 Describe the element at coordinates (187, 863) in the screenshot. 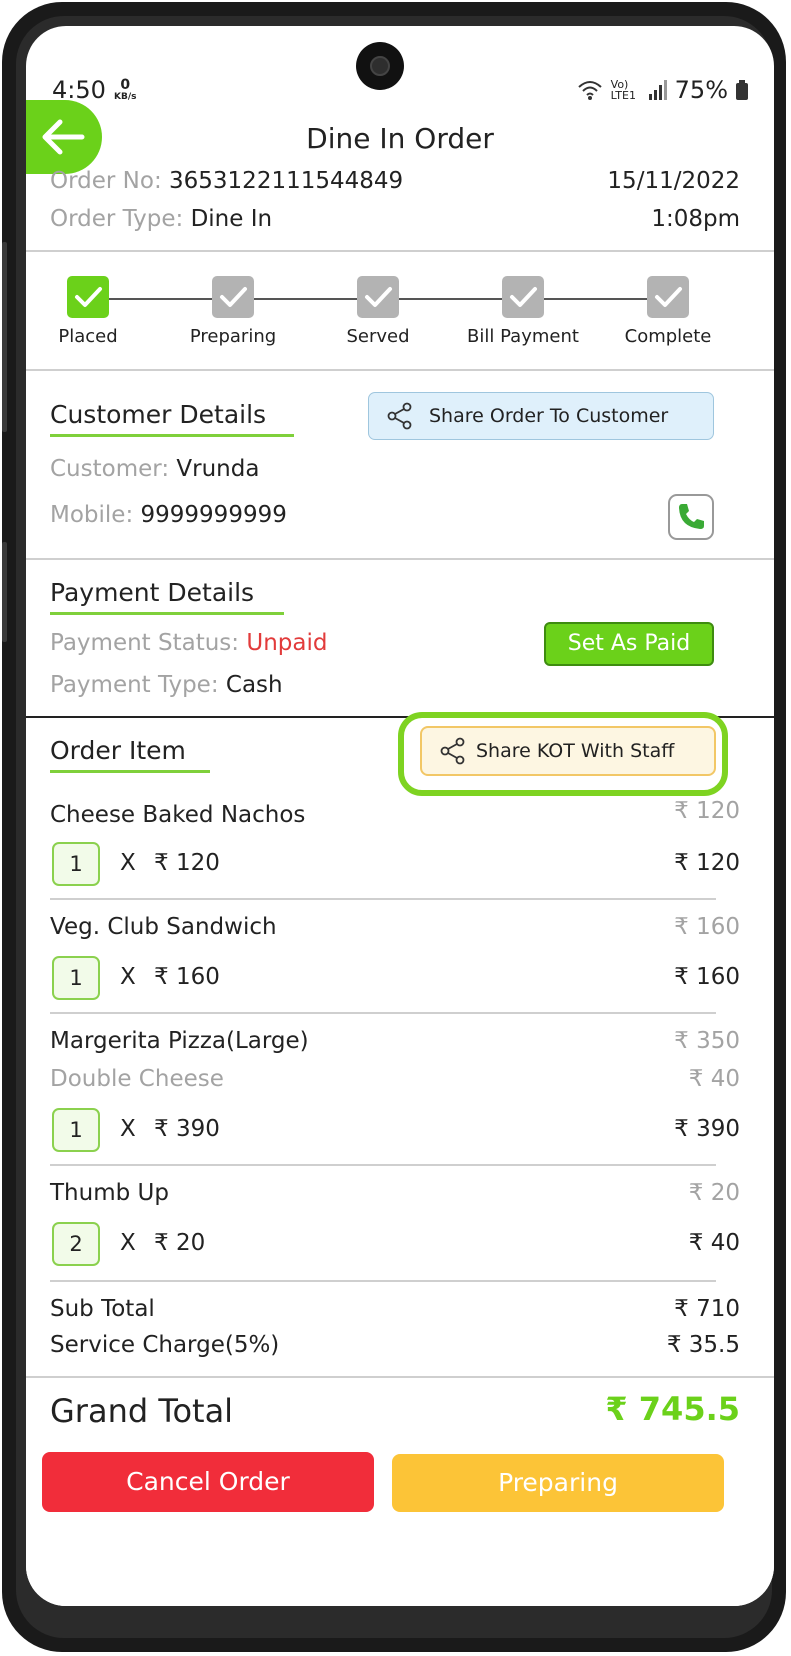

I see `item-unit-price: ₹ 120` at that location.